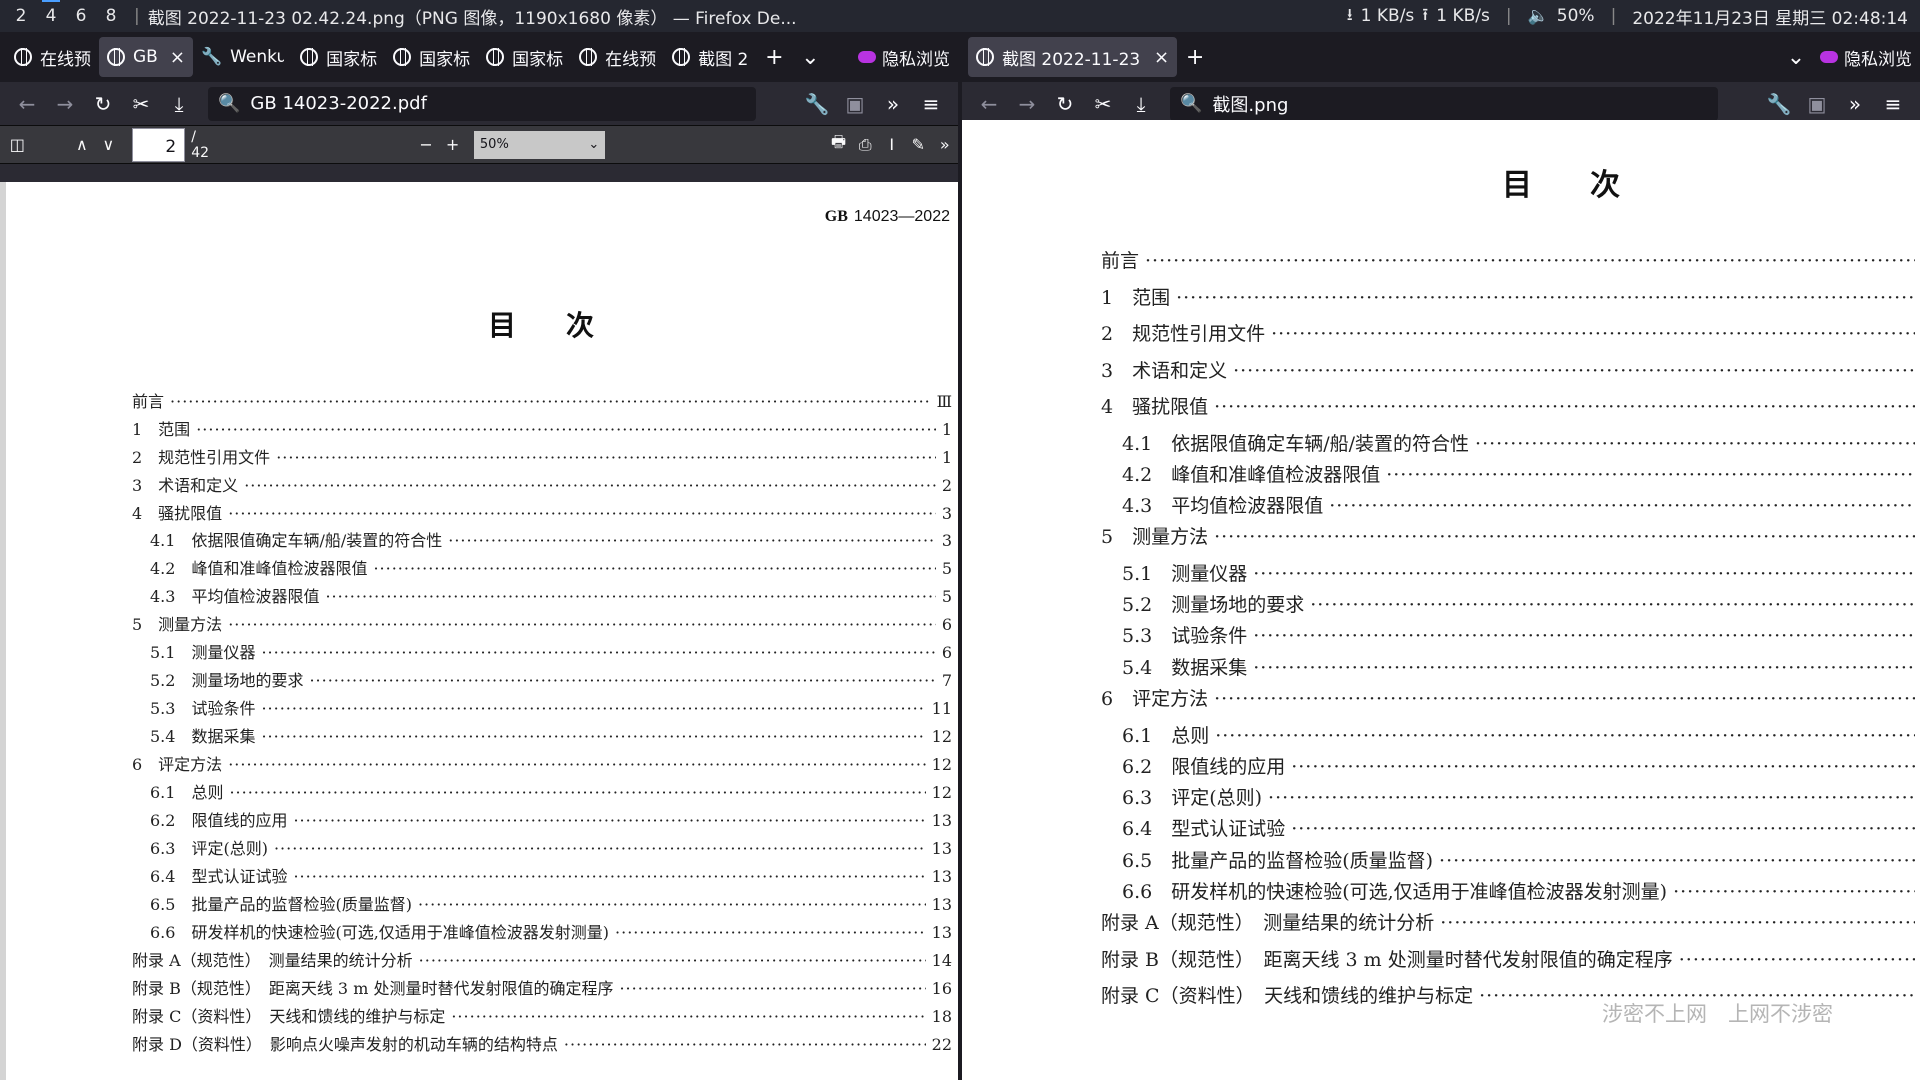 The height and width of the screenshot is (1080, 1920). Describe the element at coordinates (111, 16) in the screenshot. I see `workspace-8: 8` at that location.